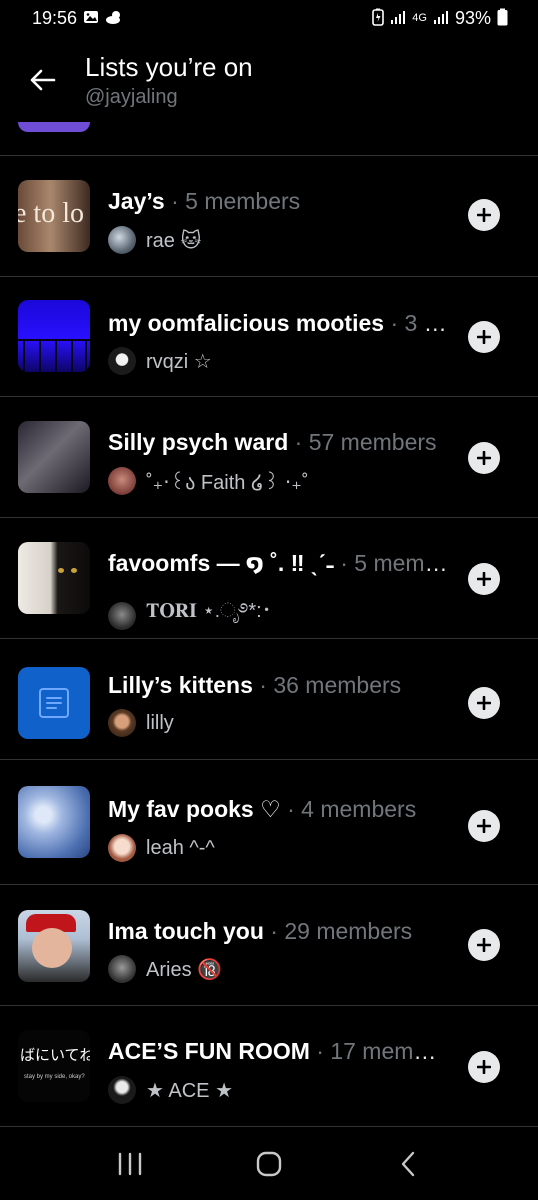  Describe the element at coordinates (91, 18) in the screenshot. I see `gallery-icon` at that location.